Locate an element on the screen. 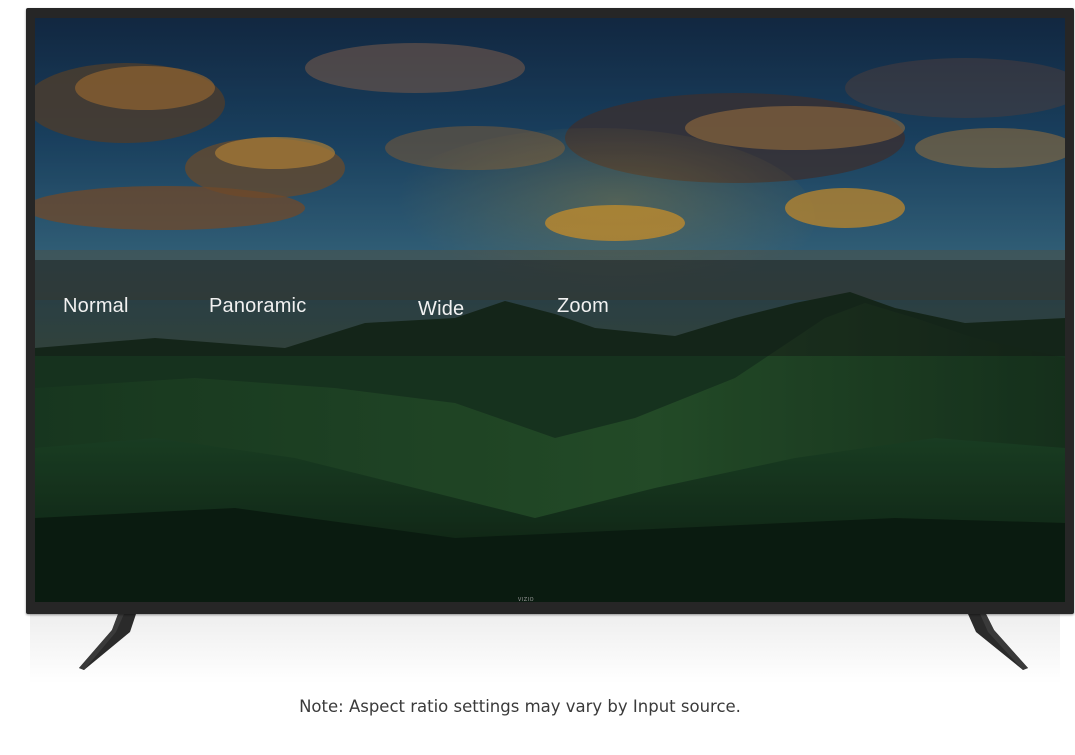  floor-shadow is located at coordinates (545, 649).